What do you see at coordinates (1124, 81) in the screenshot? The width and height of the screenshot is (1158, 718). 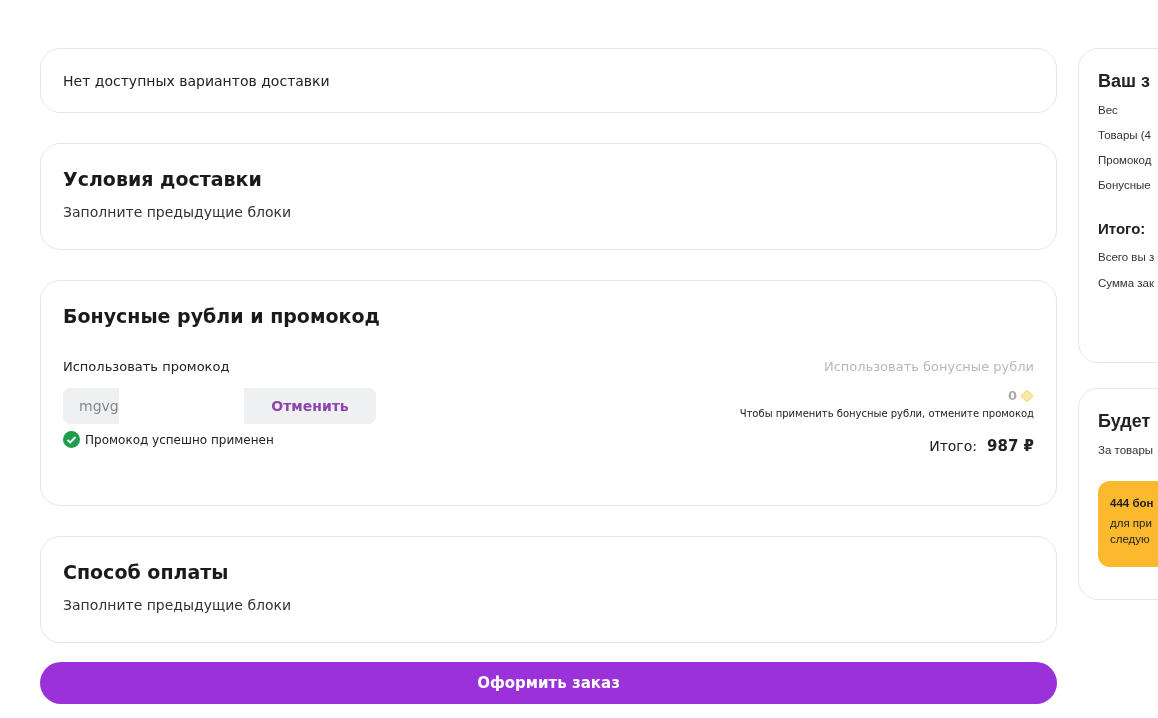 I see `summary-title: Ваш з` at bounding box center [1124, 81].